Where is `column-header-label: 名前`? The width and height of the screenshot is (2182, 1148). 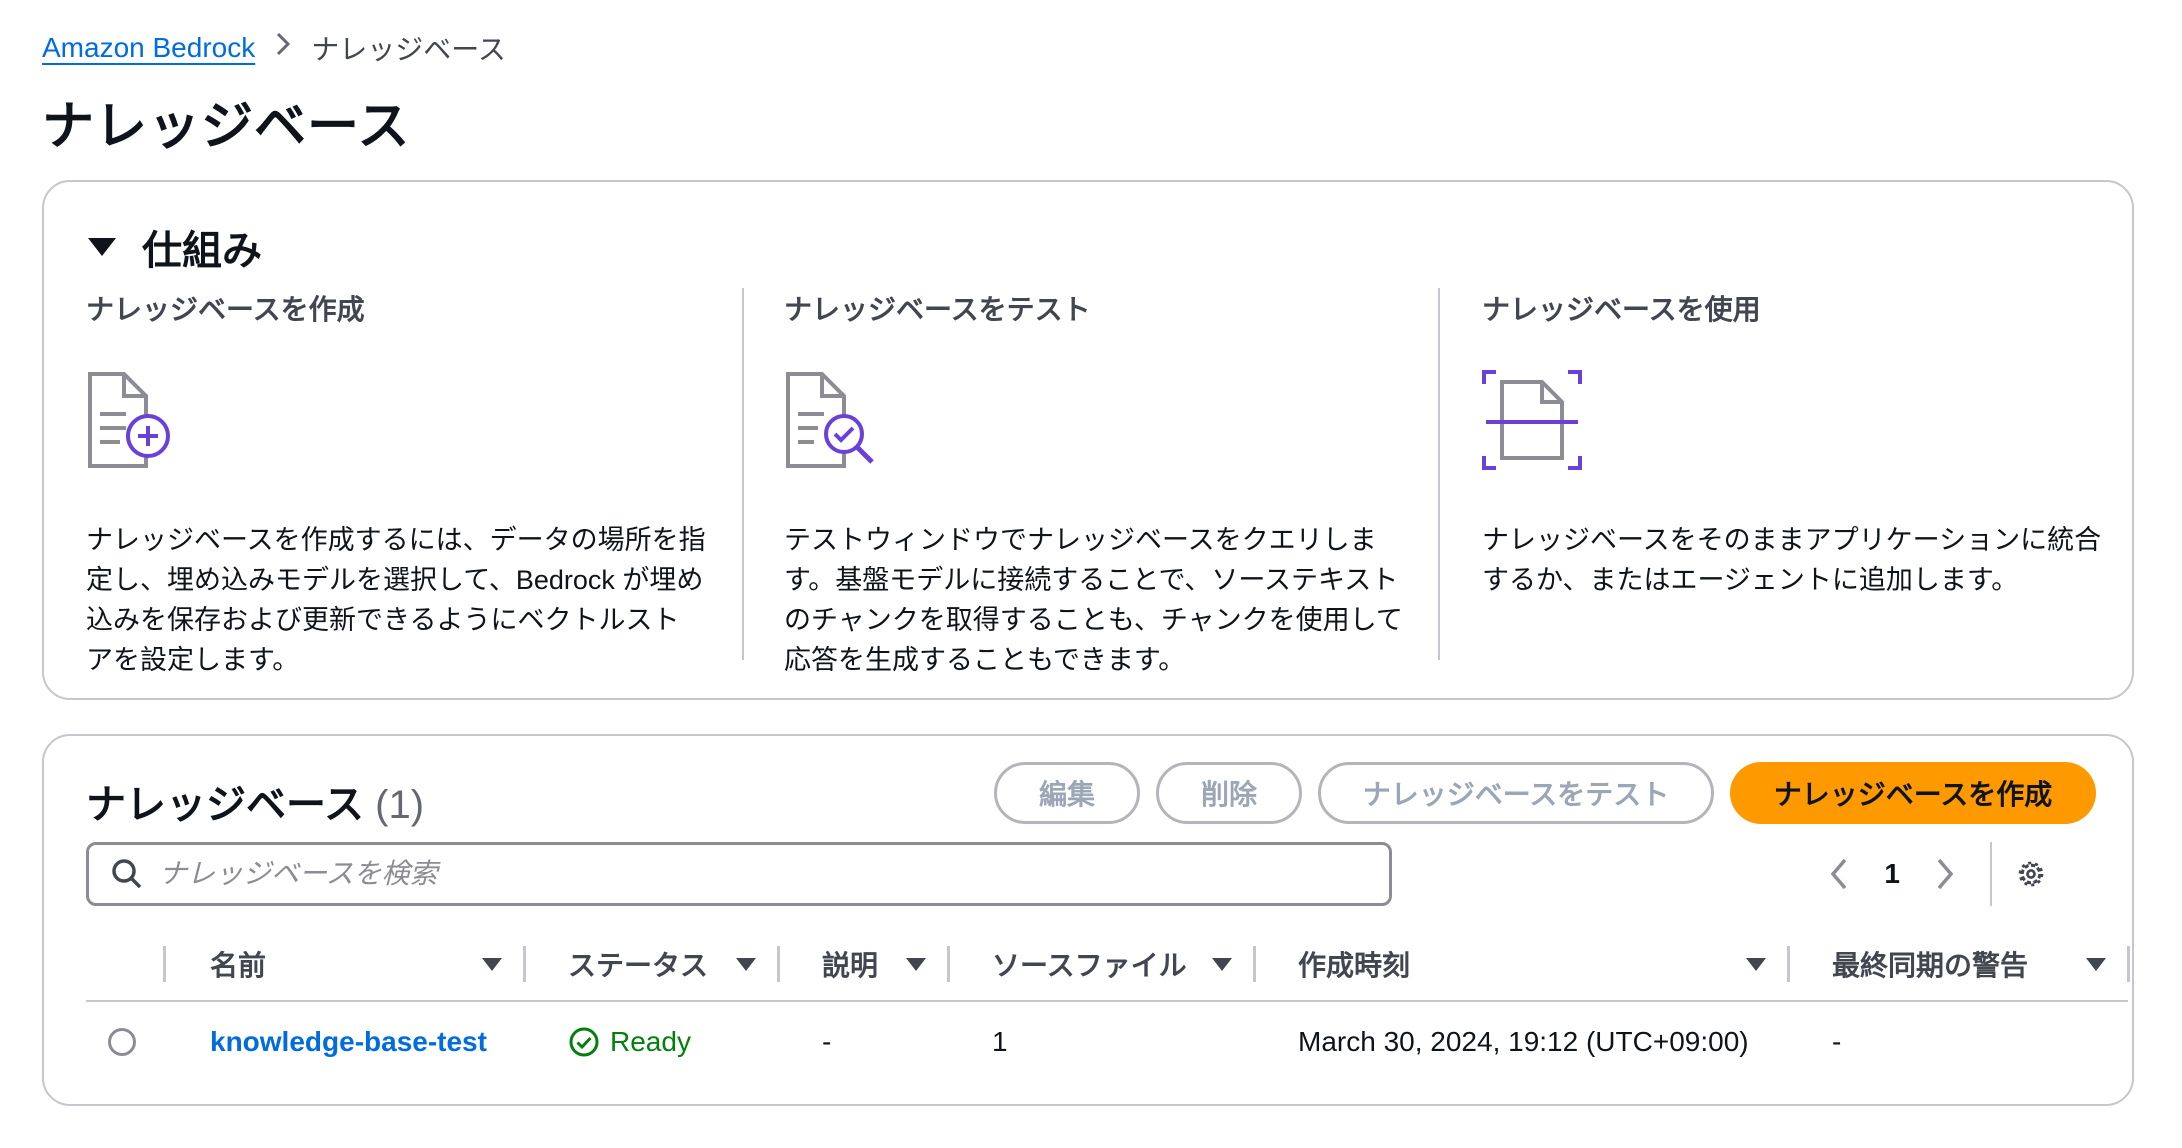
column-header-label: 名前 is located at coordinates (238, 965).